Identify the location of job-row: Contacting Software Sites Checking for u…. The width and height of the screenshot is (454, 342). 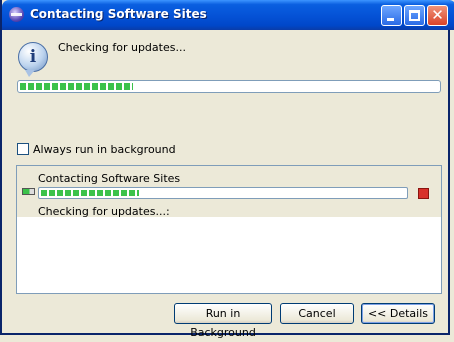
(229, 192).